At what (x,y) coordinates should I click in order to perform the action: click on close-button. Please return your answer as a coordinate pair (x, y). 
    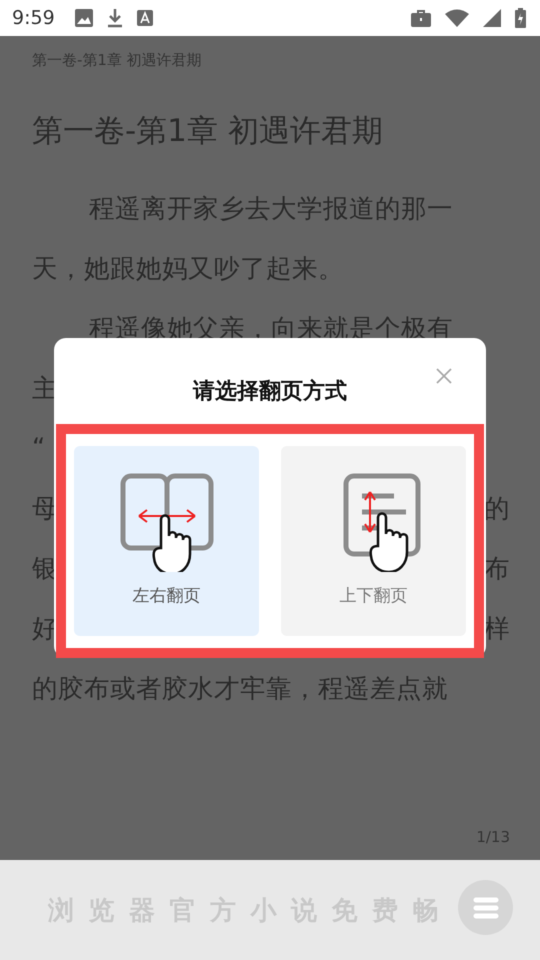
    Looking at the image, I should click on (444, 376).